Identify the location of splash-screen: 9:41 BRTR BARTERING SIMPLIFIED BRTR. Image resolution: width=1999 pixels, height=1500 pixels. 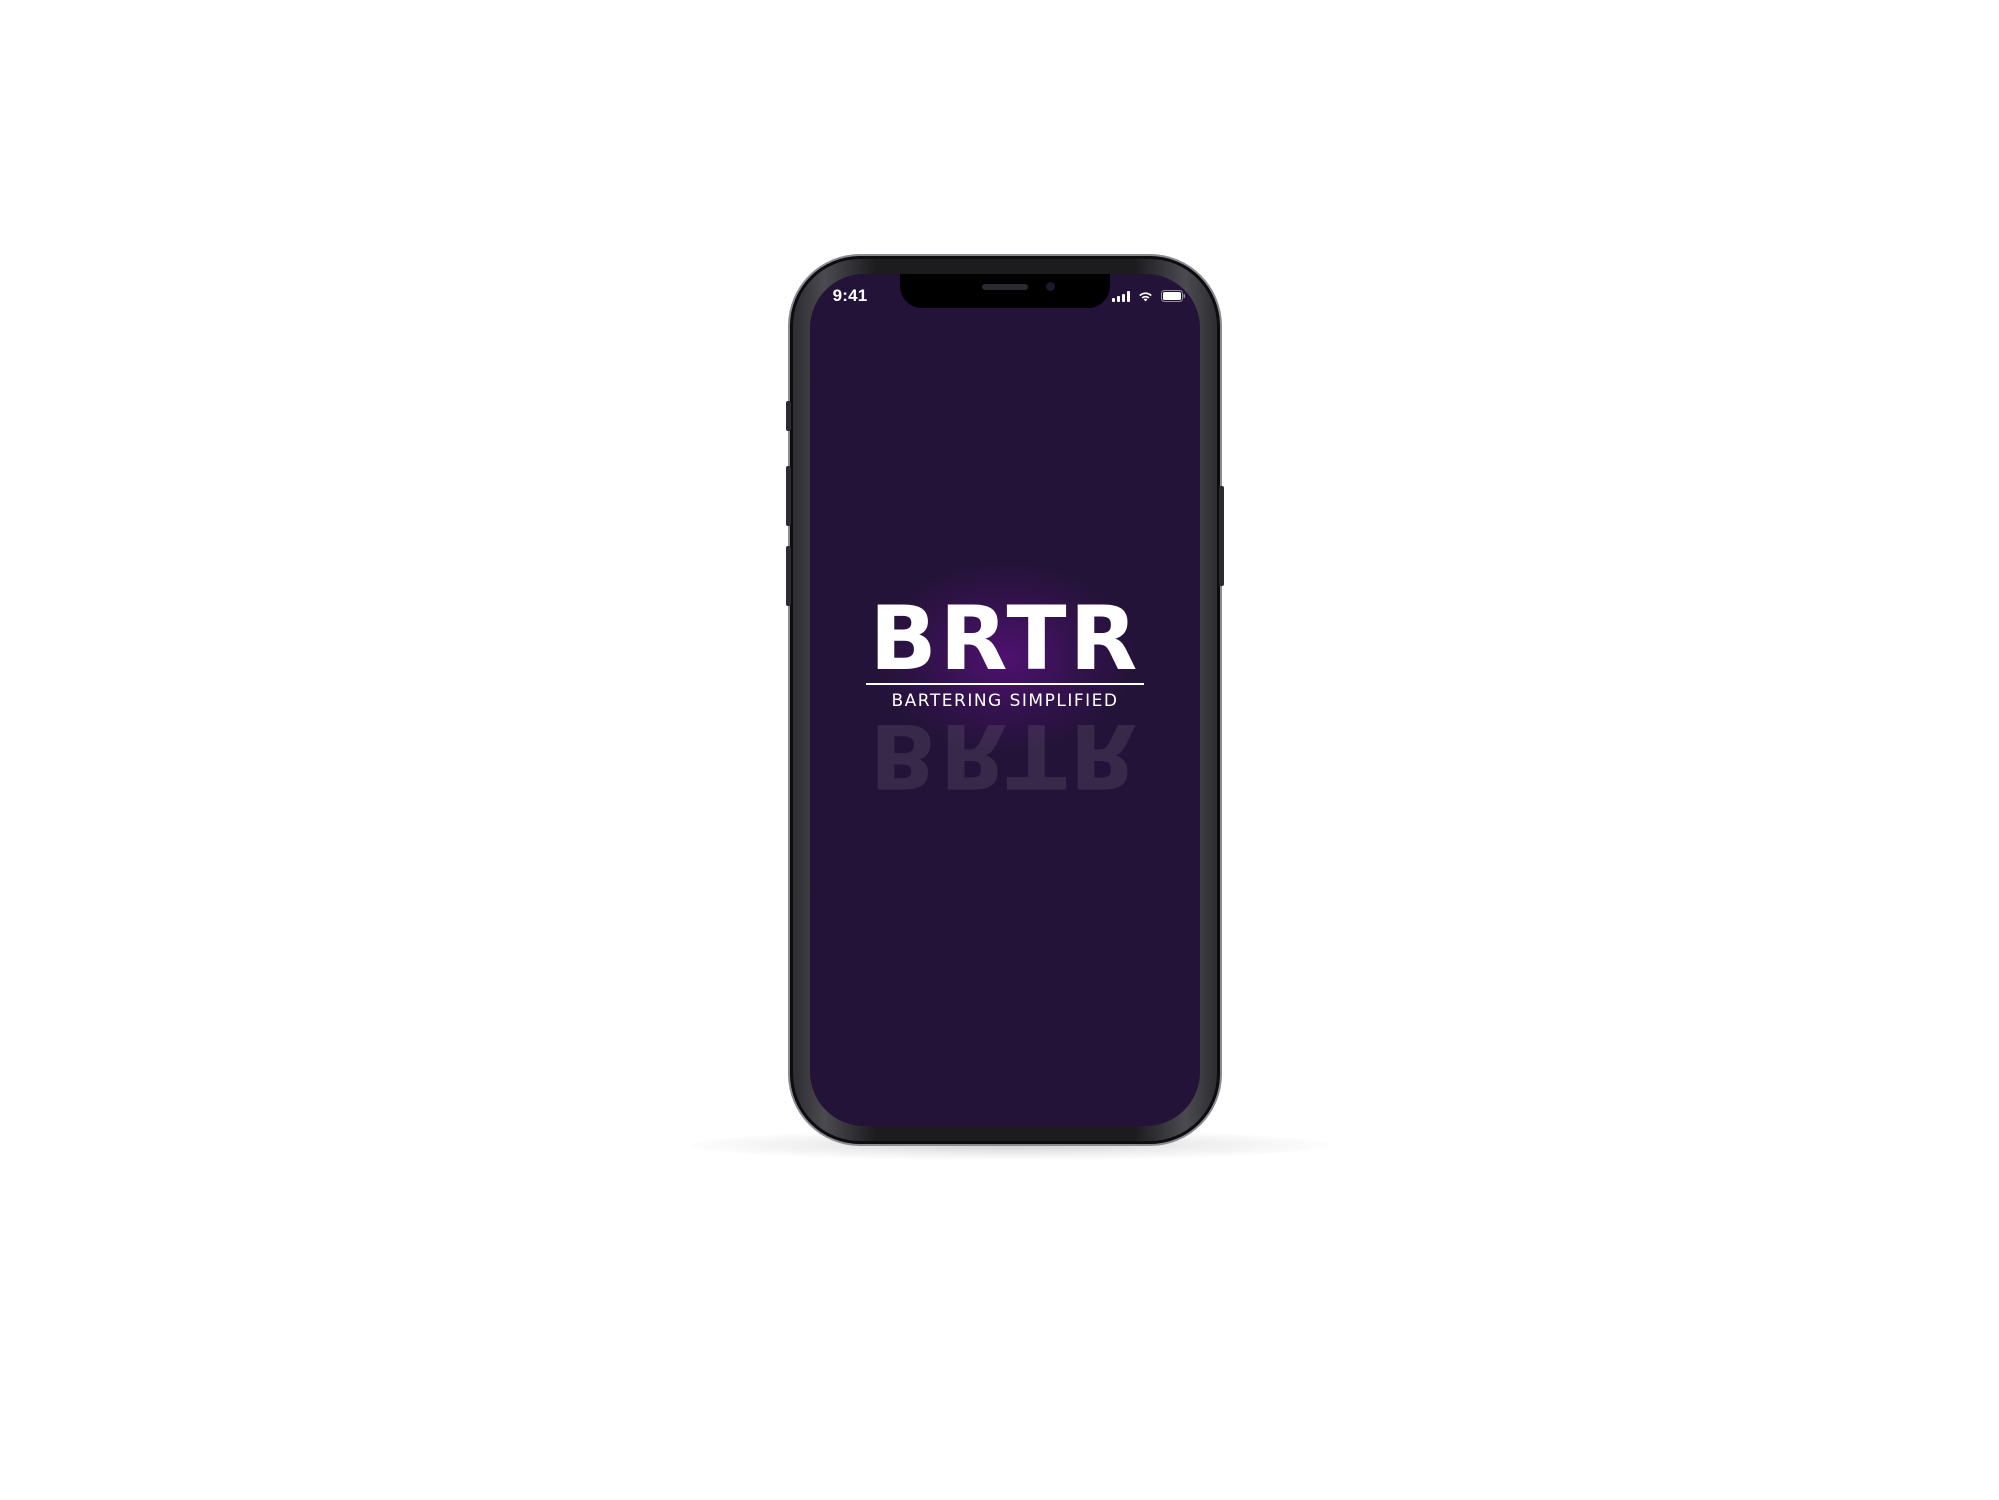
(1005, 700).